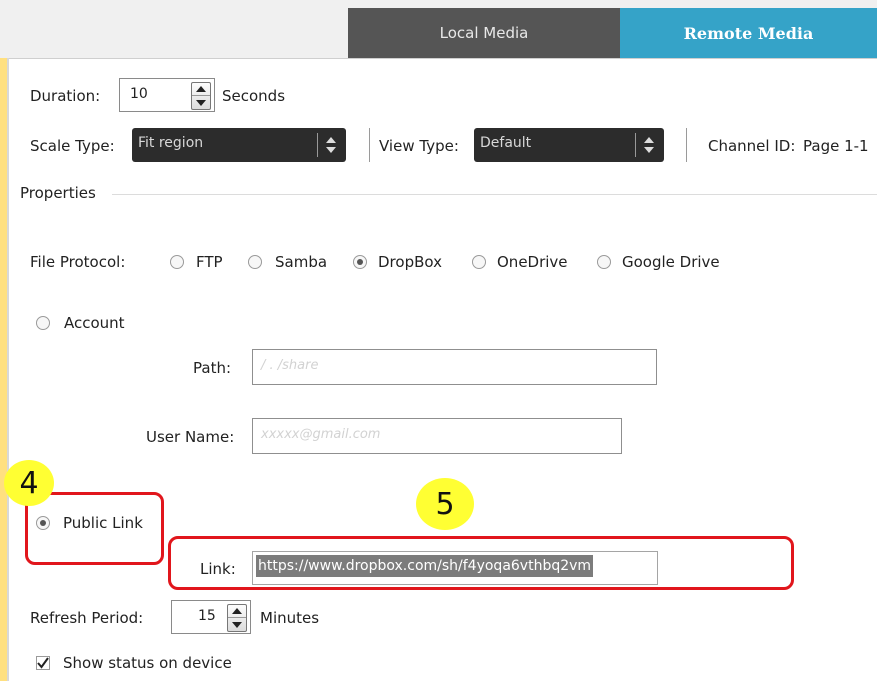 The width and height of the screenshot is (877, 681). What do you see at coordinates (604, 262) in the screenshot?
I see `radio-google-drive` at bounding box center [604, 262].